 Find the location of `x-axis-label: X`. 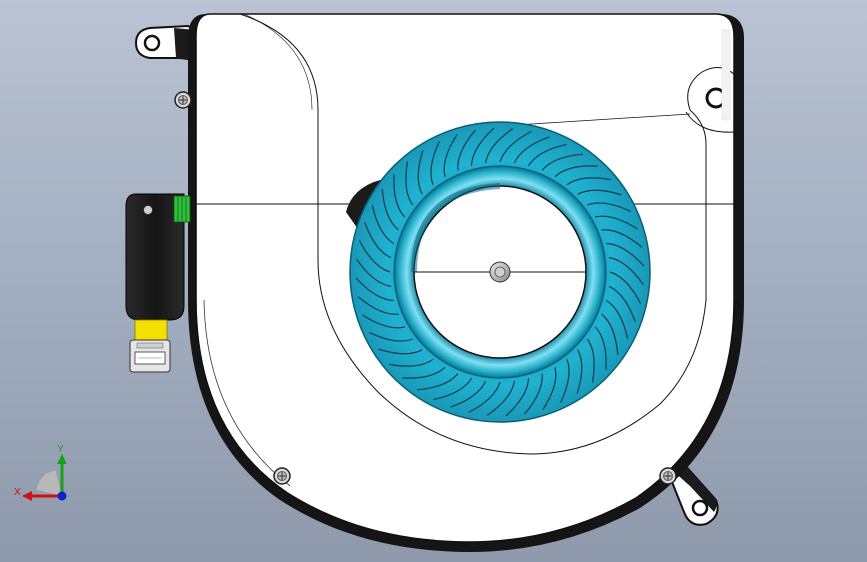

x-axis-label: X is located at coordinates (17, 492).